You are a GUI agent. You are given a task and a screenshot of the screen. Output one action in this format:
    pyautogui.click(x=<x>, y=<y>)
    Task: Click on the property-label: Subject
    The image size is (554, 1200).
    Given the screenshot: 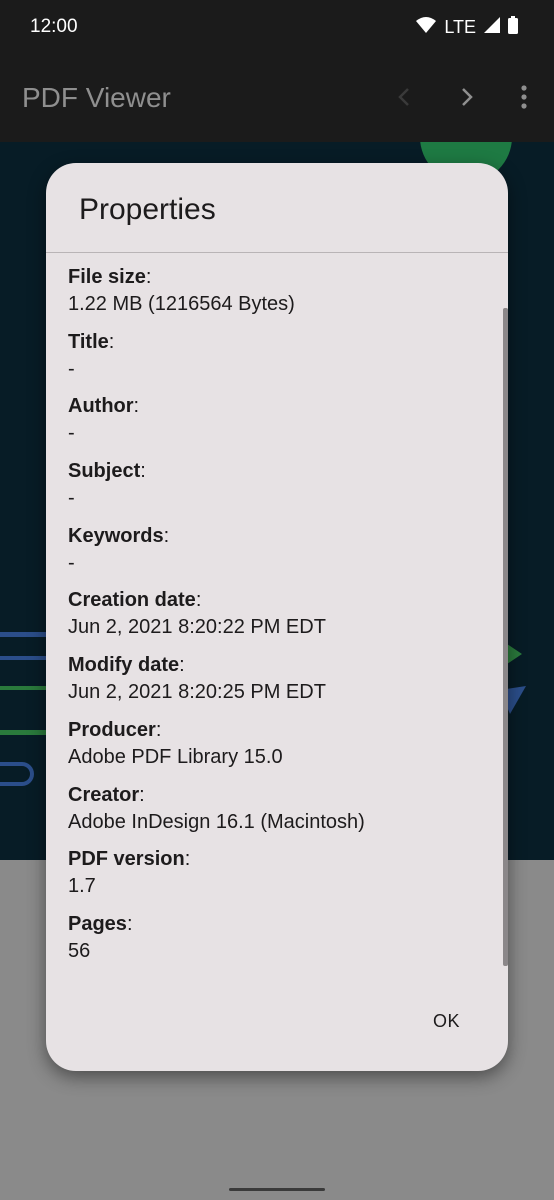 What is the action you would take?
    pyautogui.click(x=104, y=471)
    